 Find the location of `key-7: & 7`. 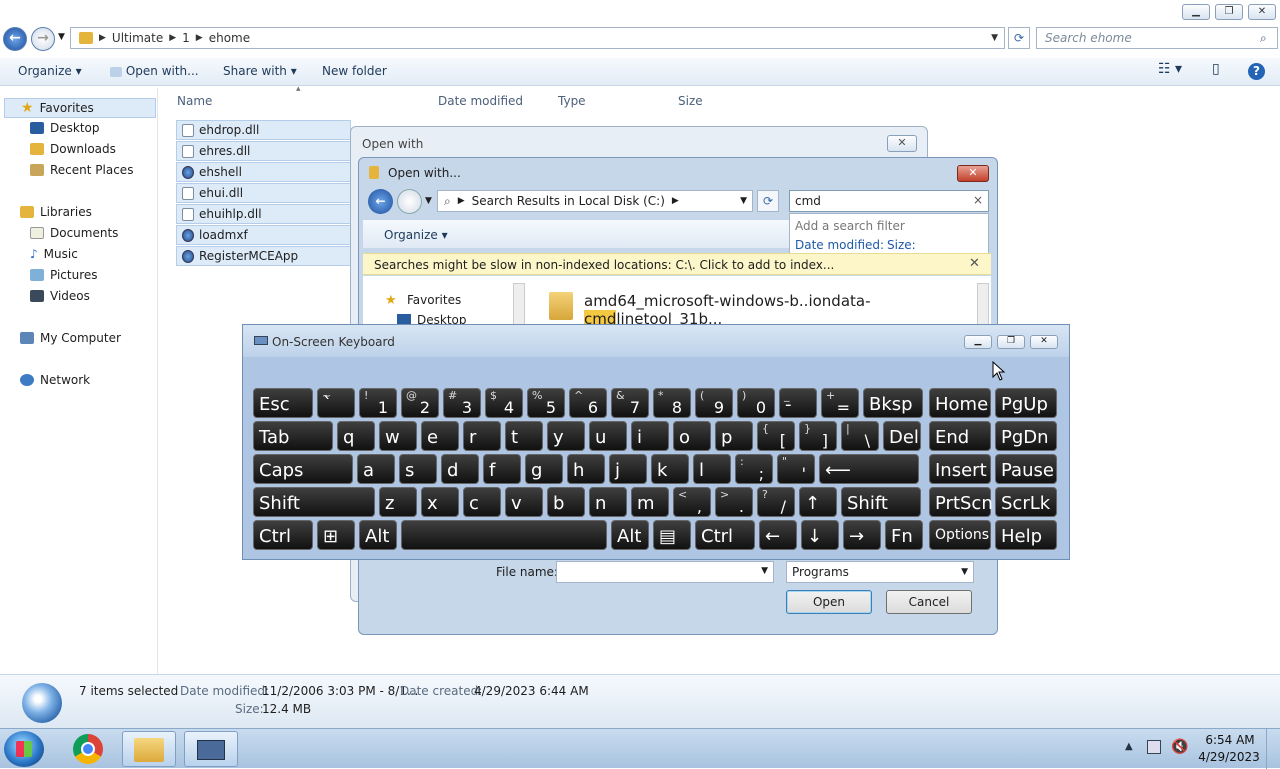

key-7: & 7 is located at coordinates (630, 403).